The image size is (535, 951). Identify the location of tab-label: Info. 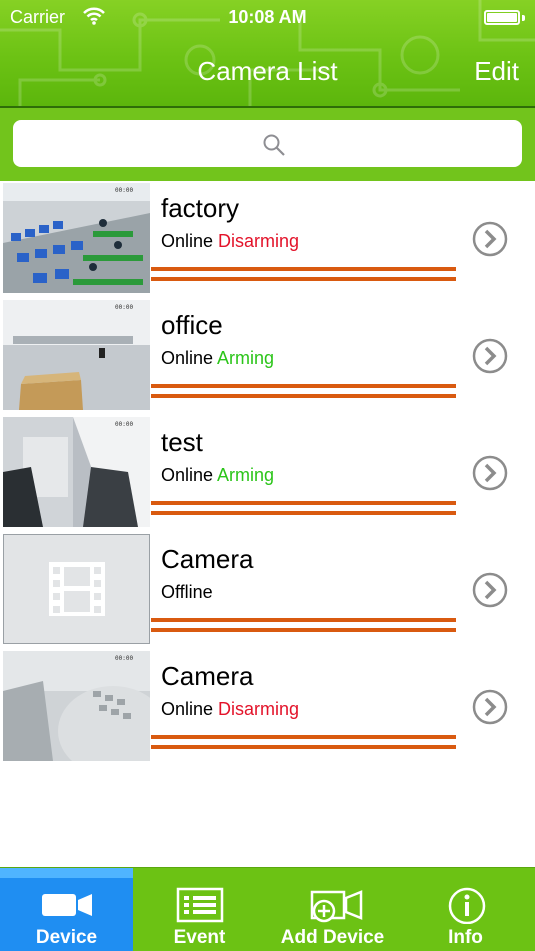
(465, 937).